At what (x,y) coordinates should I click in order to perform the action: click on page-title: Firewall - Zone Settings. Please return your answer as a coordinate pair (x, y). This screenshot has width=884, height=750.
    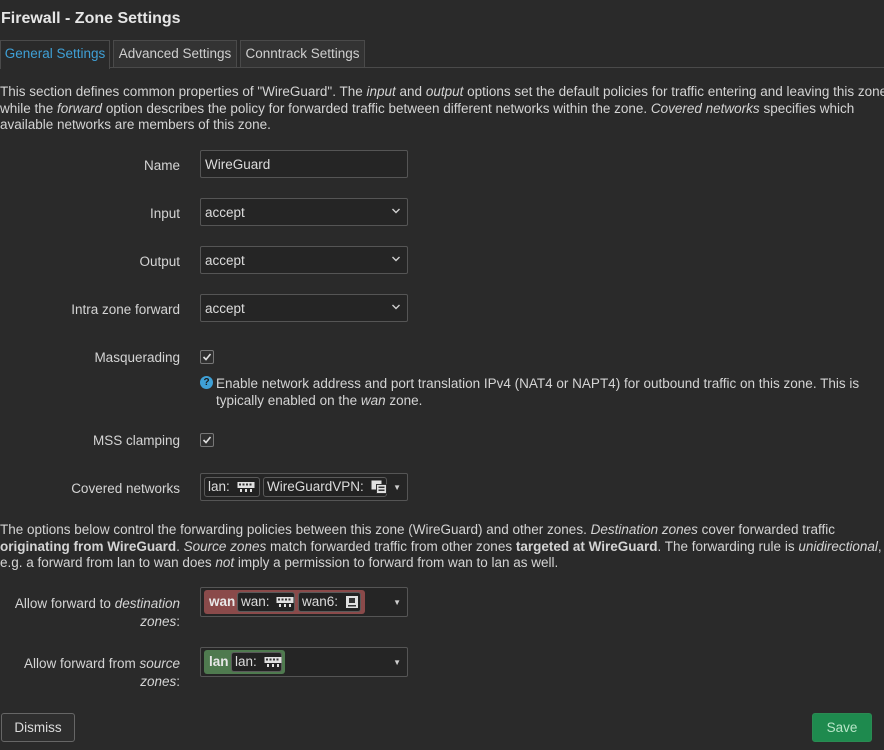
    Looking at the image, I should click on (91, 18).